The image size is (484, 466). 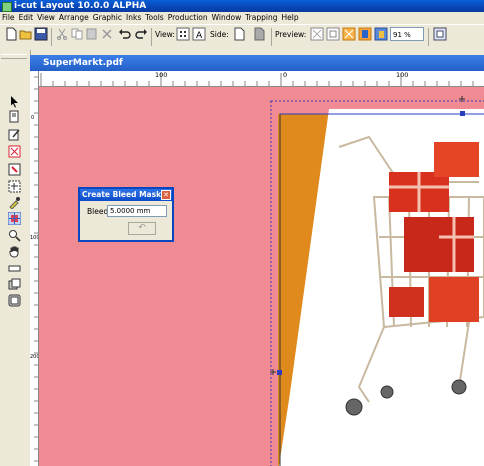 I want to click on eyedropper-icon, so click(x=14, y=202).